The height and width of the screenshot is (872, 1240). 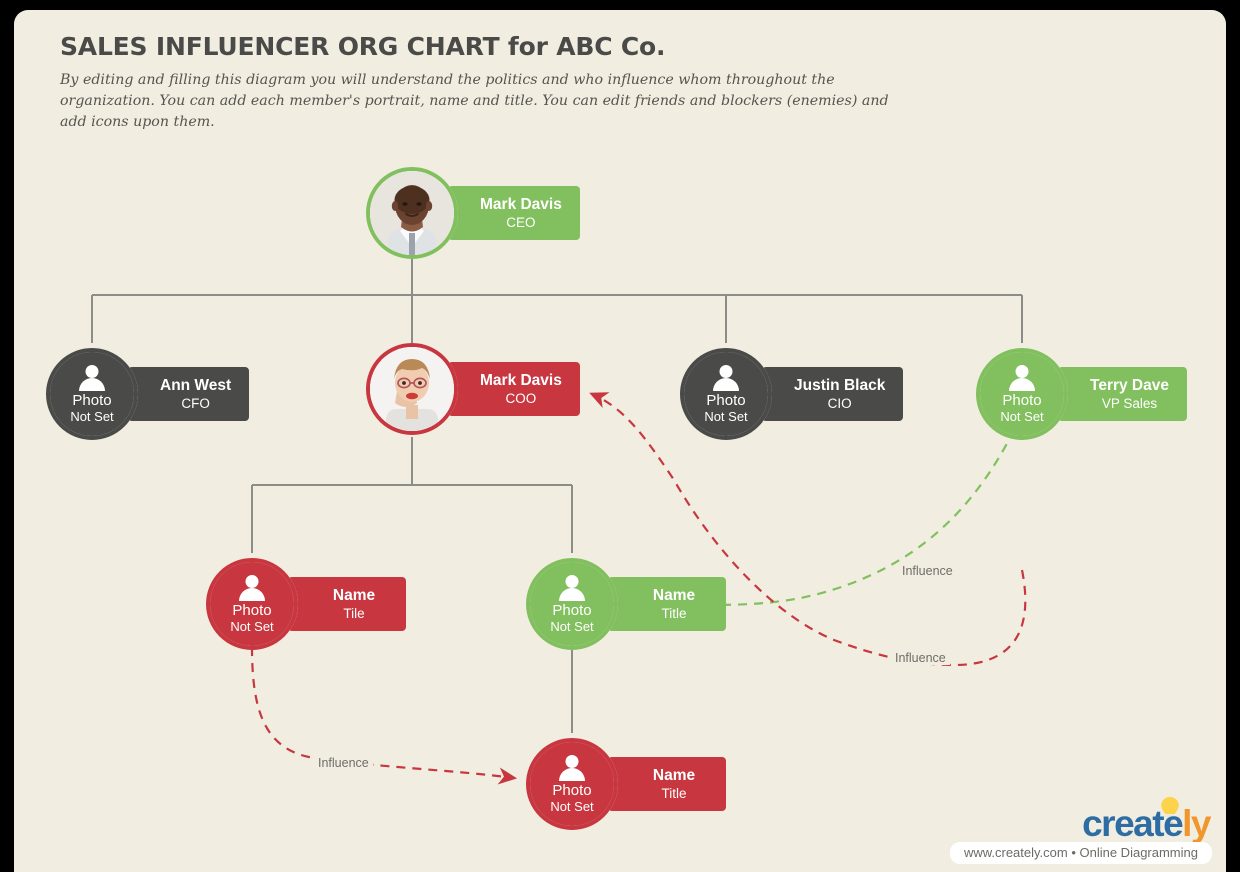 I want to click on org-node-sub-mid: Photo Not Set Name Title, so click(x=626, y=604).